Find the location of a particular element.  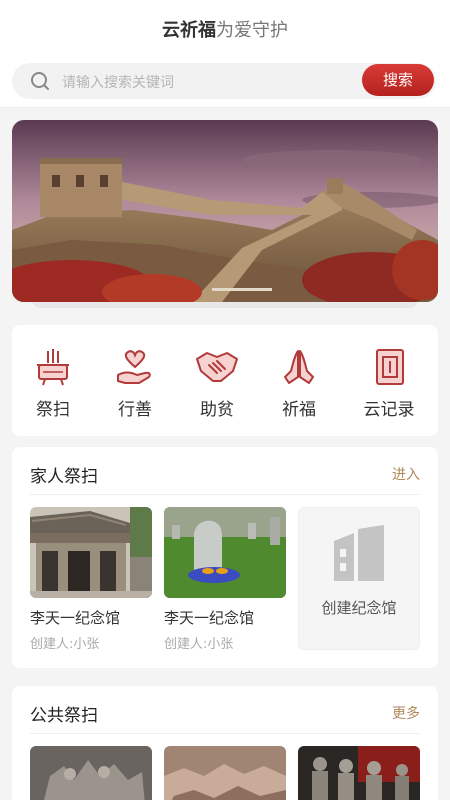

handshake-icon is located at coordinates (217, 367).